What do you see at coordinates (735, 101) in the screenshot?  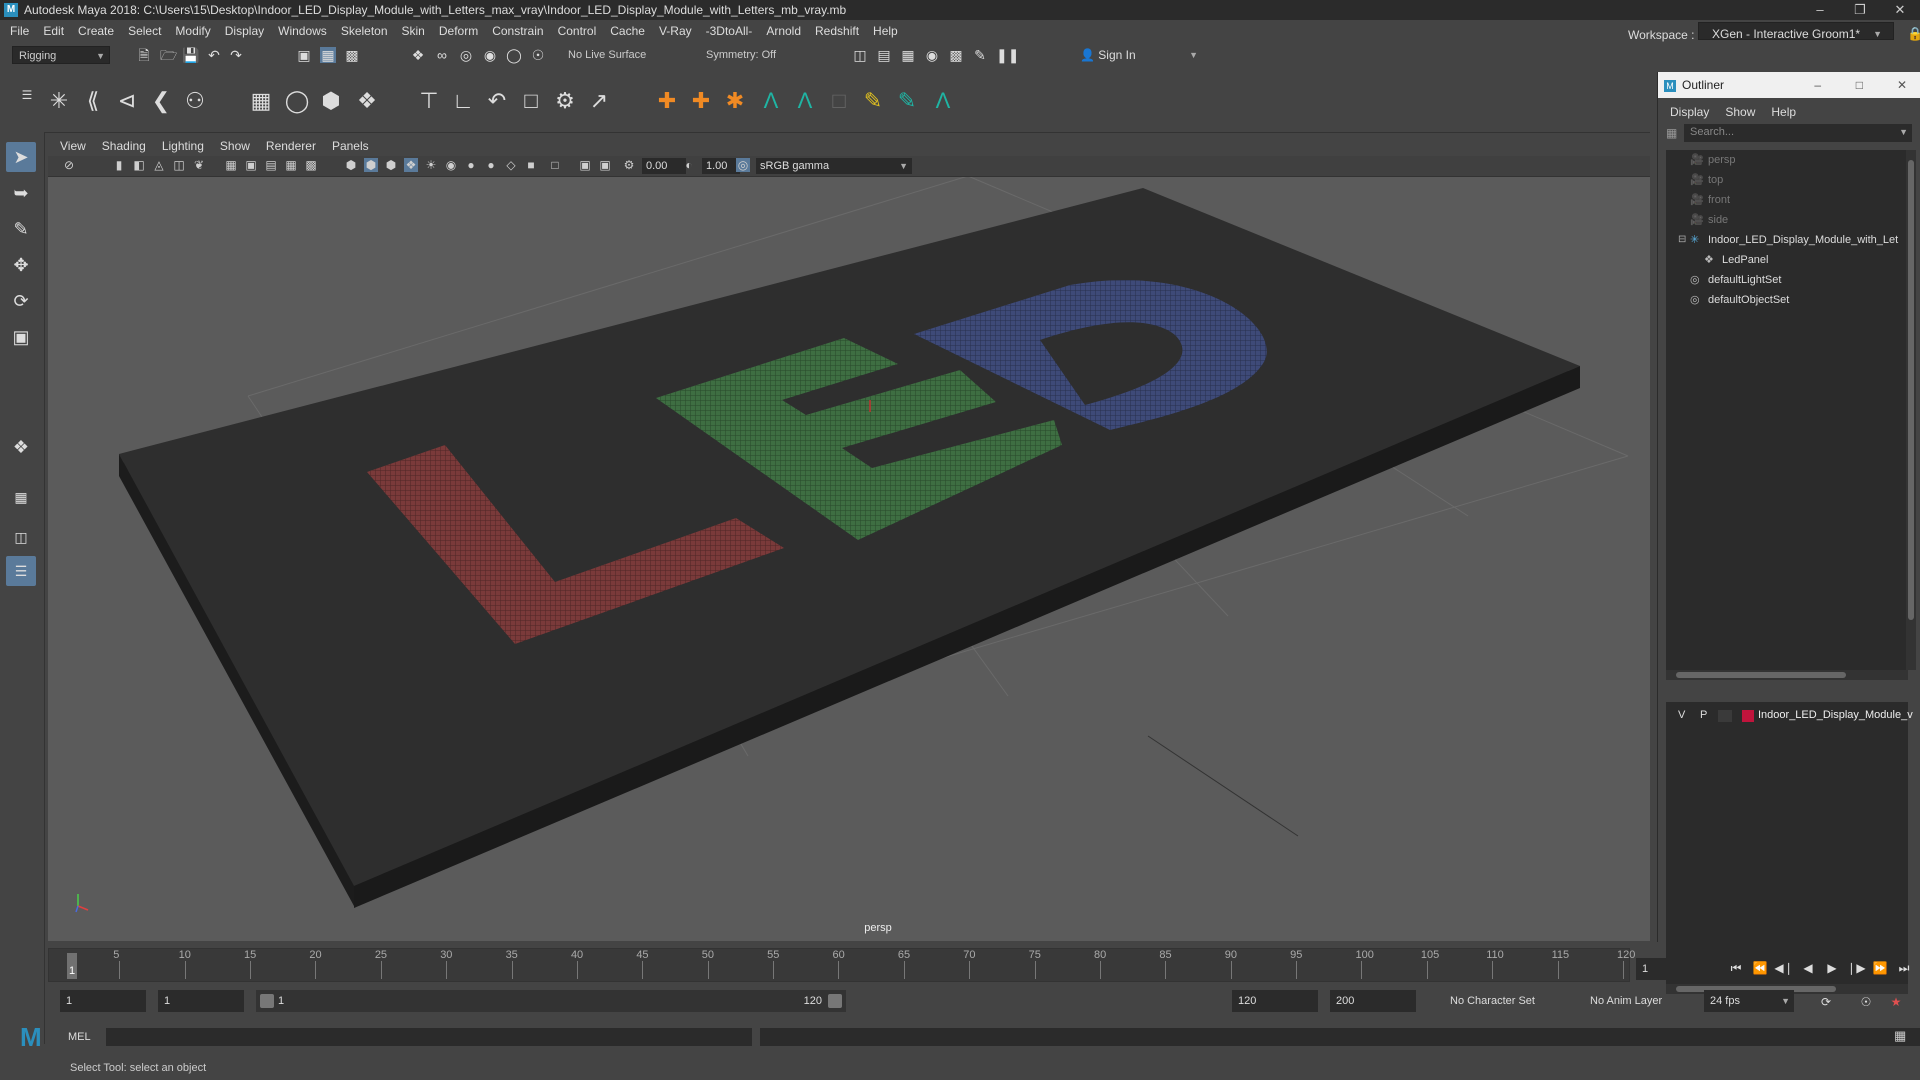 I see `hik-character-icon: ✱` at bounding box center [735, 101].